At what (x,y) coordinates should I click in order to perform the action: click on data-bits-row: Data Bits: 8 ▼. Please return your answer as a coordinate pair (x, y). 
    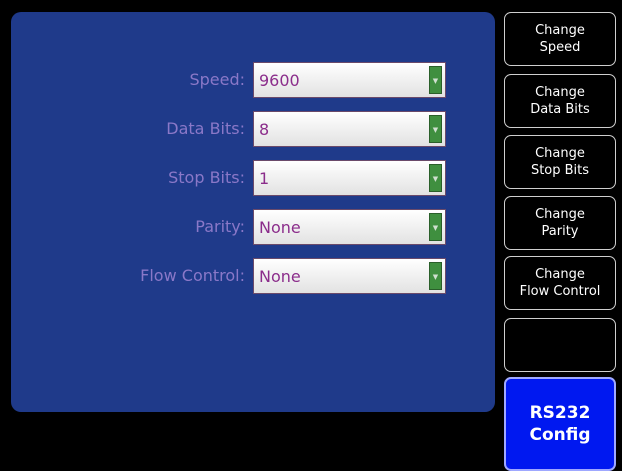
    Looking at the image, I should click on (253, 130).